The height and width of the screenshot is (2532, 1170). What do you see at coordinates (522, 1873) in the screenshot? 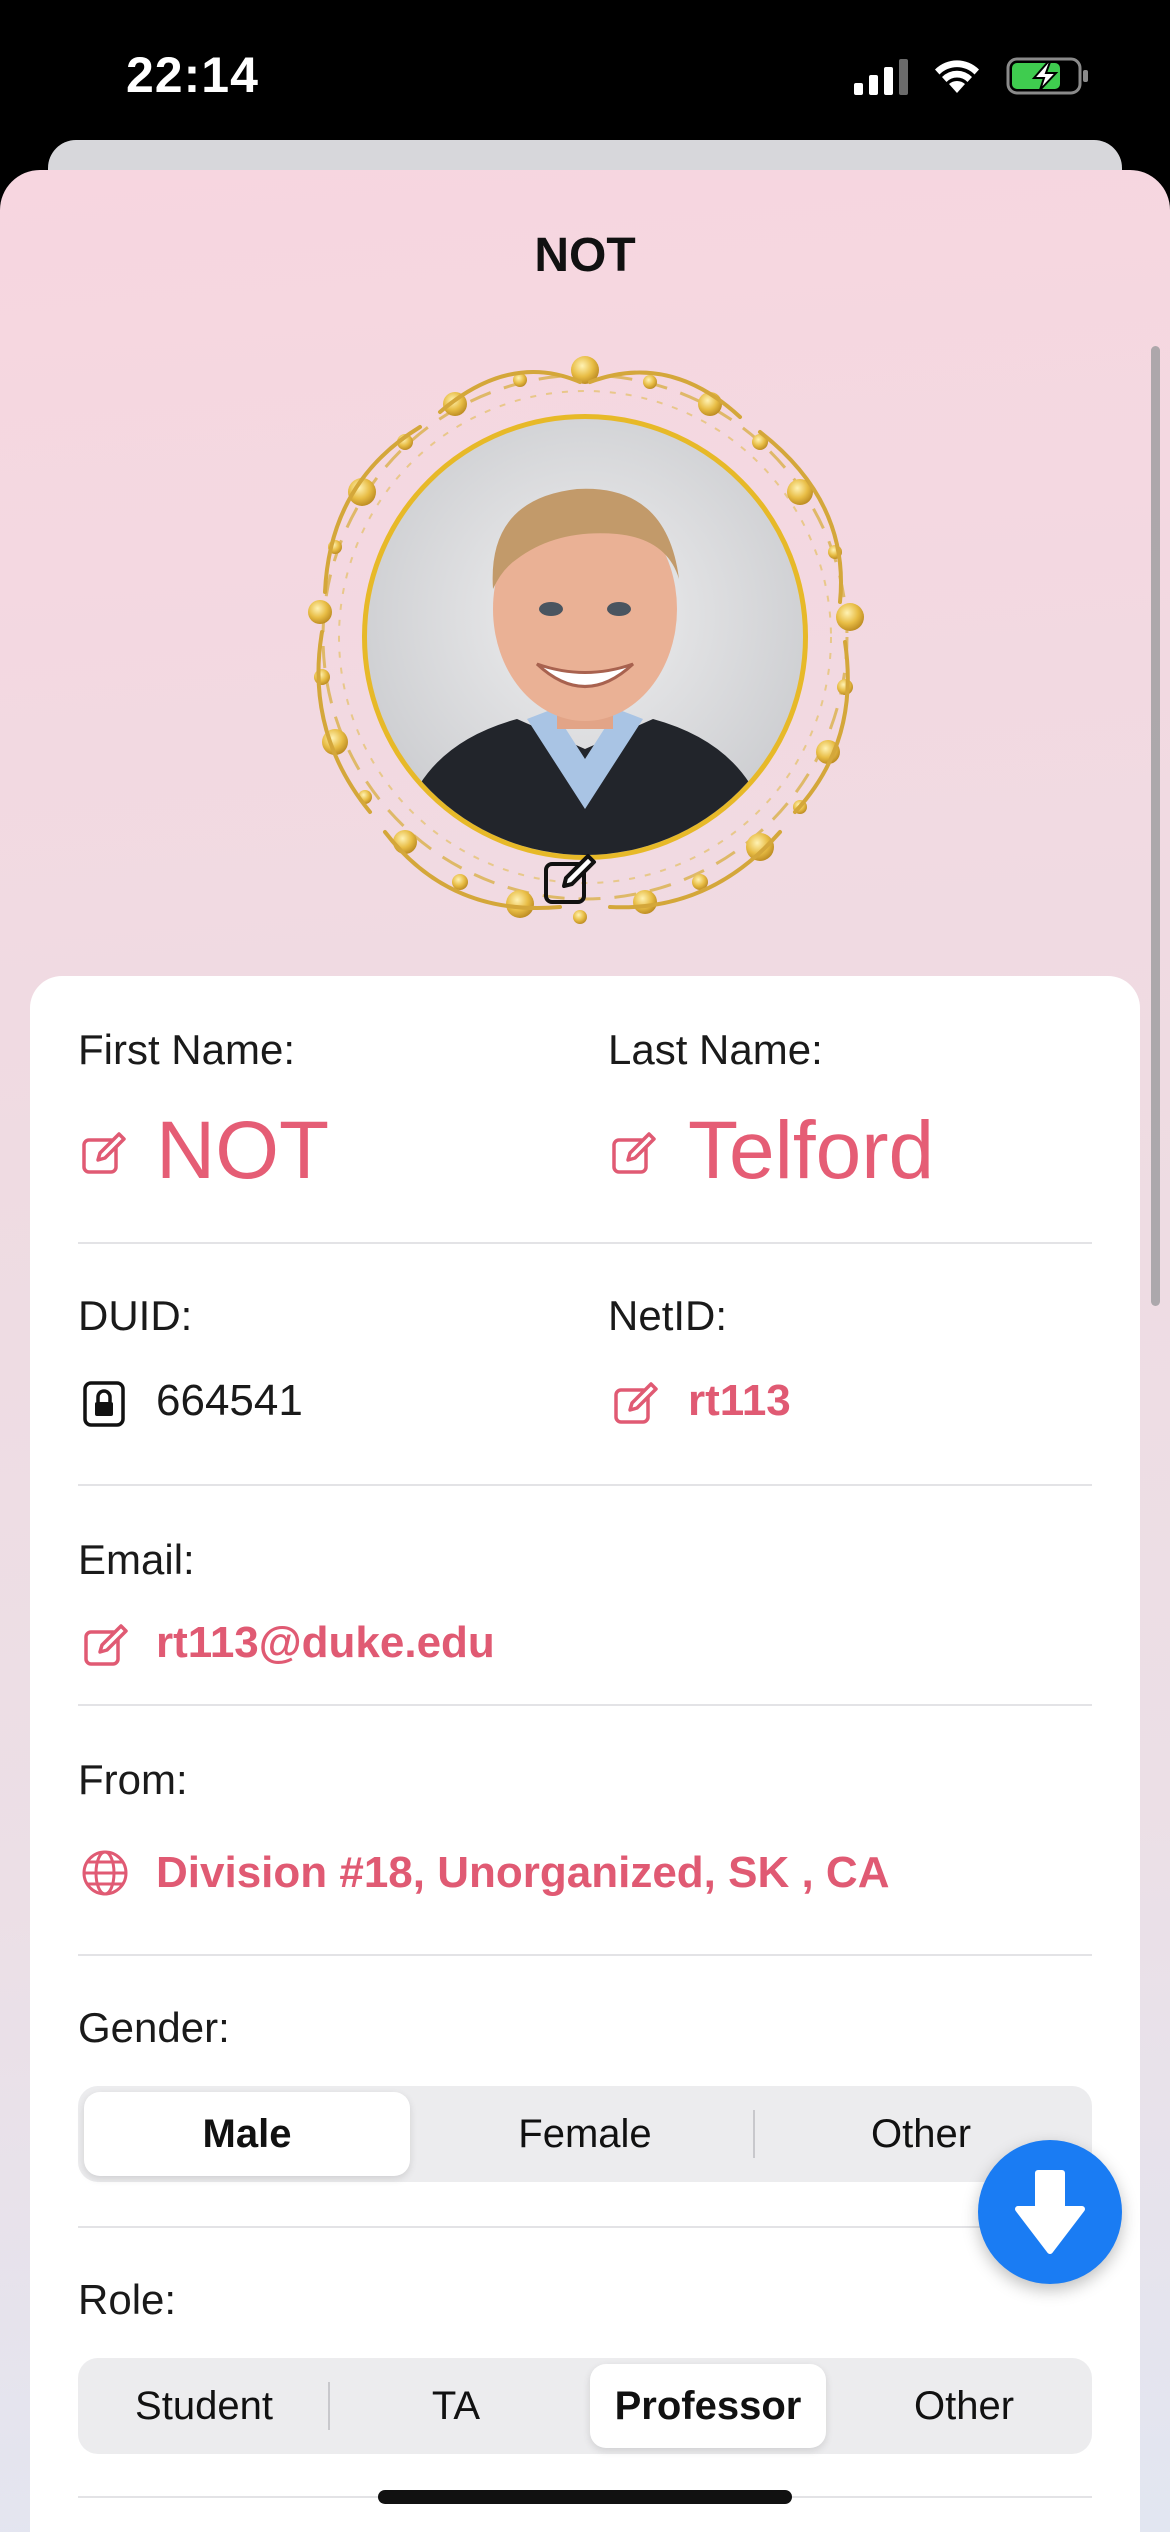
I see `location-value: Division #18, Unorganized, SK , CA` at bounding box center [522, 1873].